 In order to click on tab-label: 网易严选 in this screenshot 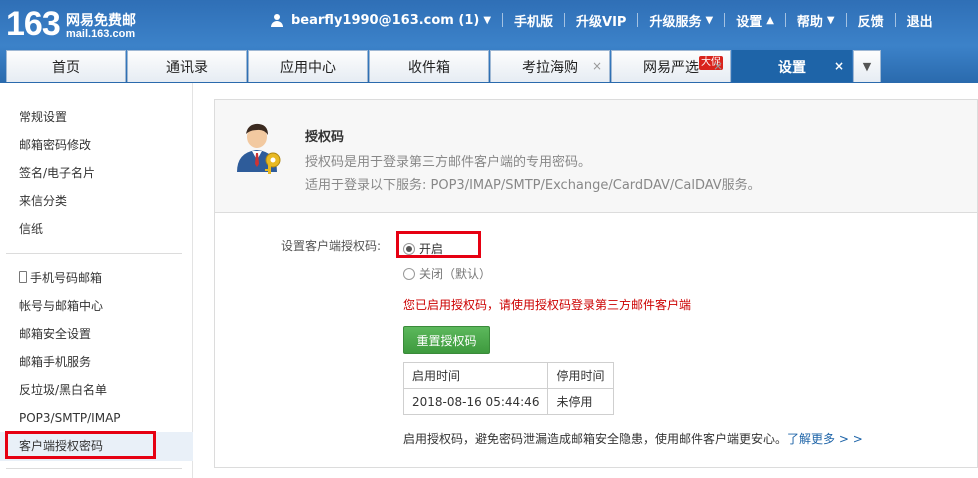, I will do `click(671, 67)`.